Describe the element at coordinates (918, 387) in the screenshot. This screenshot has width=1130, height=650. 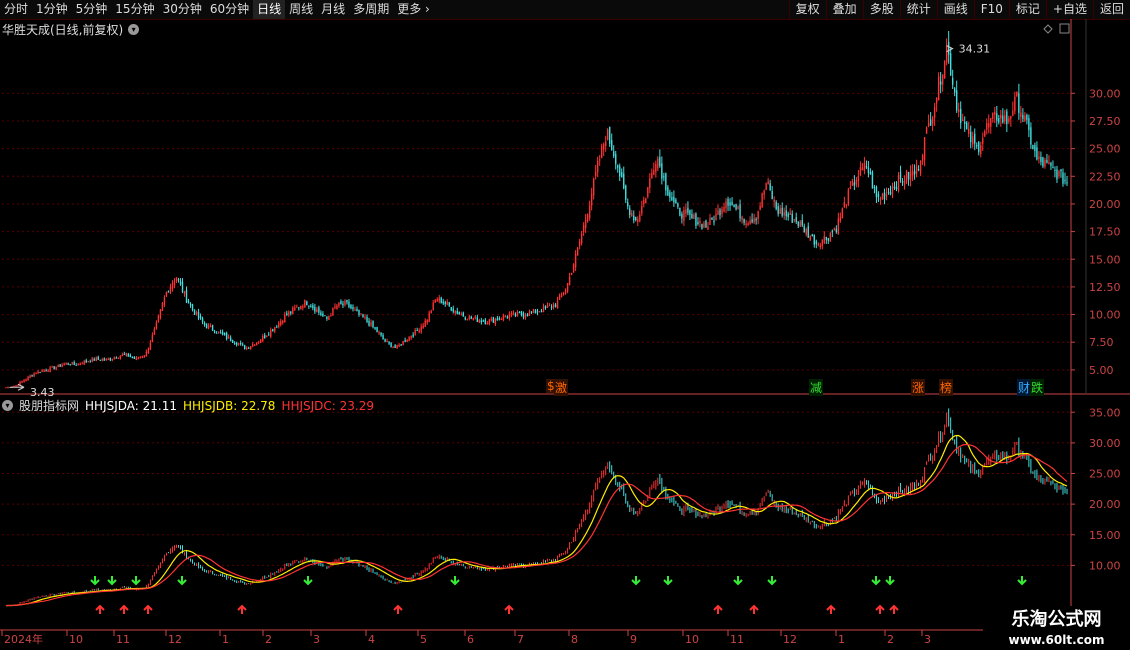
I see `event-marker: 涨` at that location.